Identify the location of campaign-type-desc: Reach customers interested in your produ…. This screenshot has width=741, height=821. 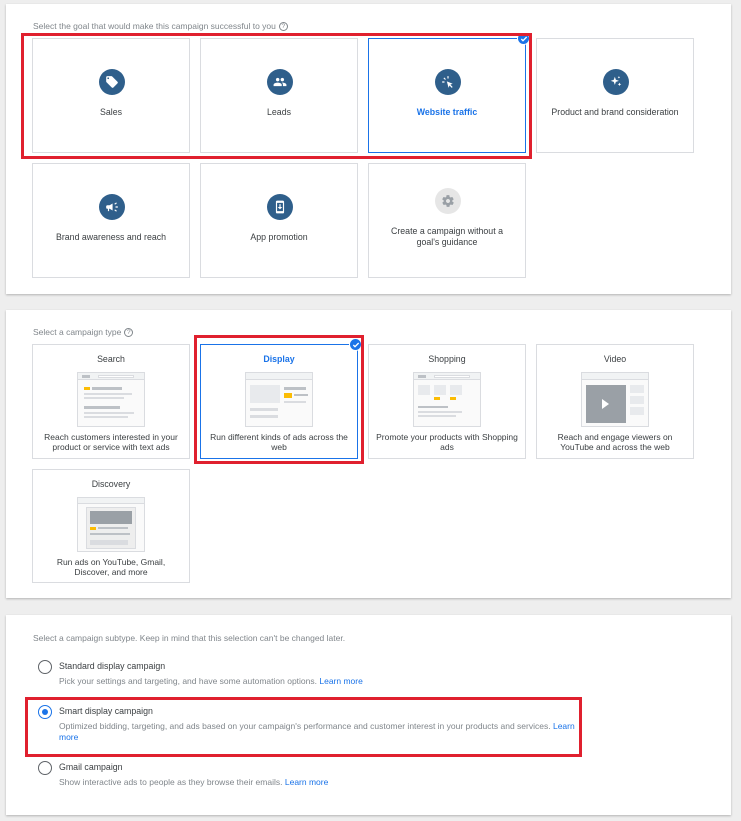
(111, 442).